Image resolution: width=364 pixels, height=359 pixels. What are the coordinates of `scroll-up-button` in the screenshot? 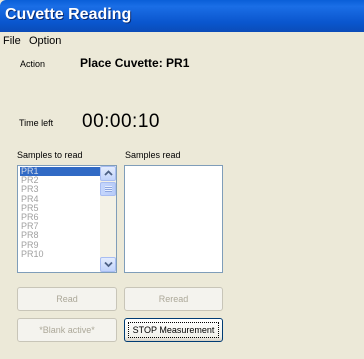 It's located at (108, 173).